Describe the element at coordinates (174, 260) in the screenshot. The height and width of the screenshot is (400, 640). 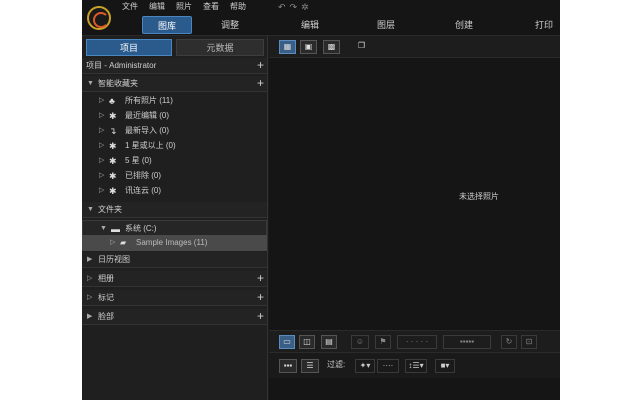
I see `calendar-view-header: ▶ 日历视图` at that location.